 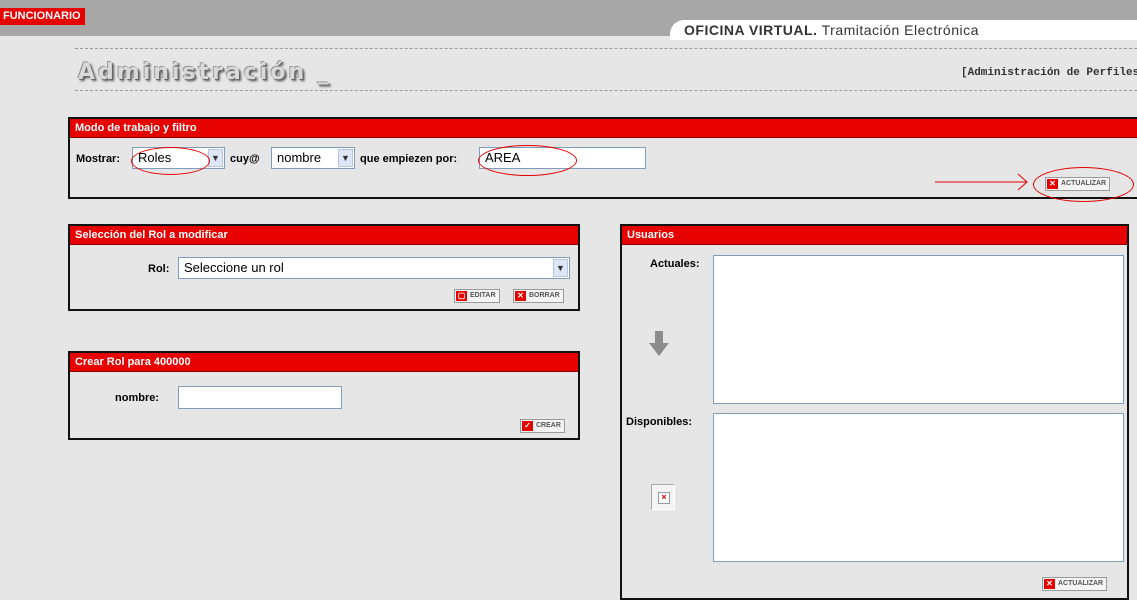 I want to click on users-panel-title: Usuarios, so click(x=874, y=235).